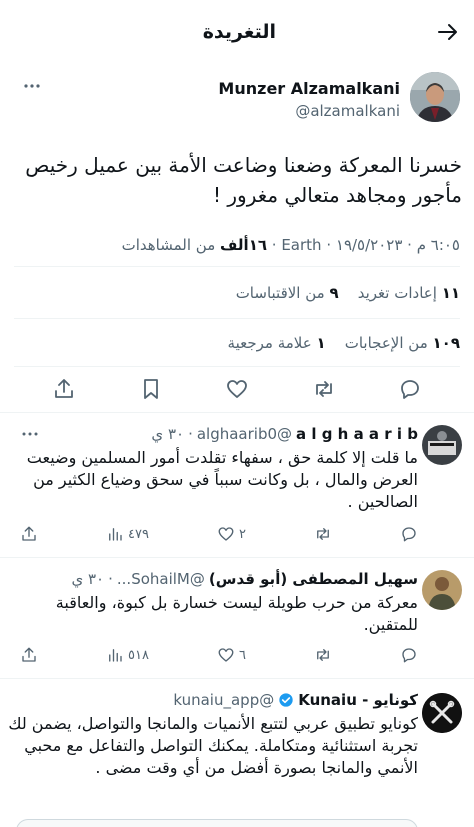 The width and height of the screenshot is (474, 827). What do you see at coordinates (242, 655) in the screenshot?
I see `likes-count: ٦` at bounding box center [242, 655].